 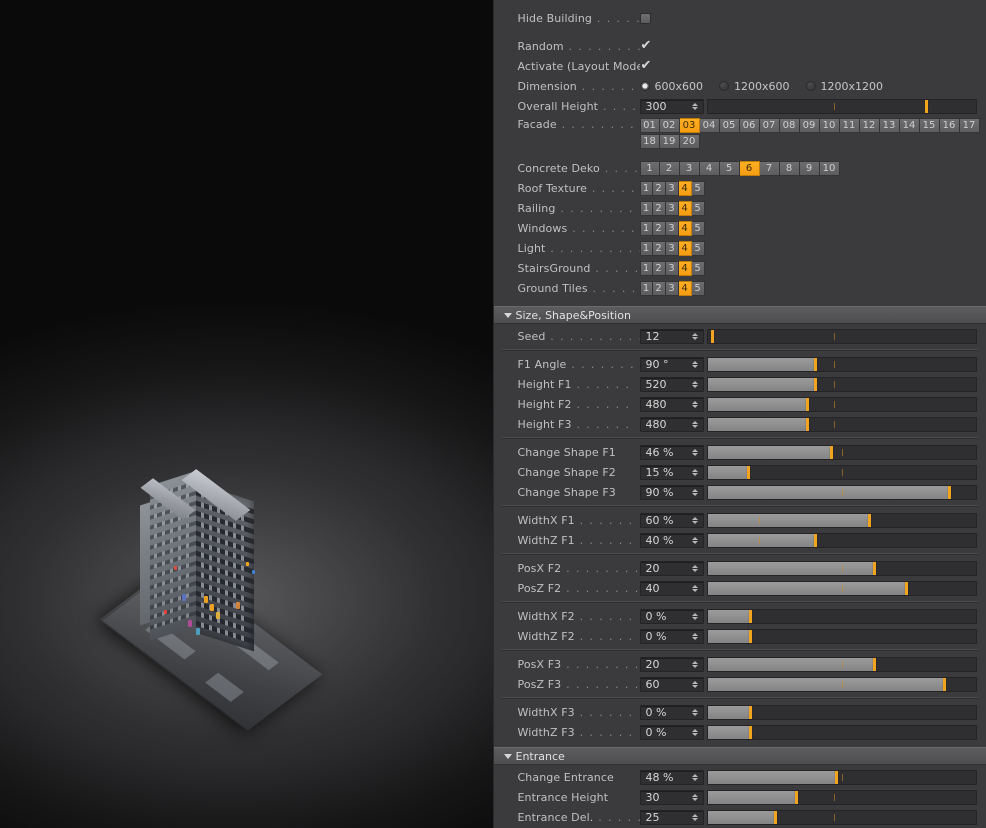 I want to click on facade-option-14: 14, so click(x=909, y=125).